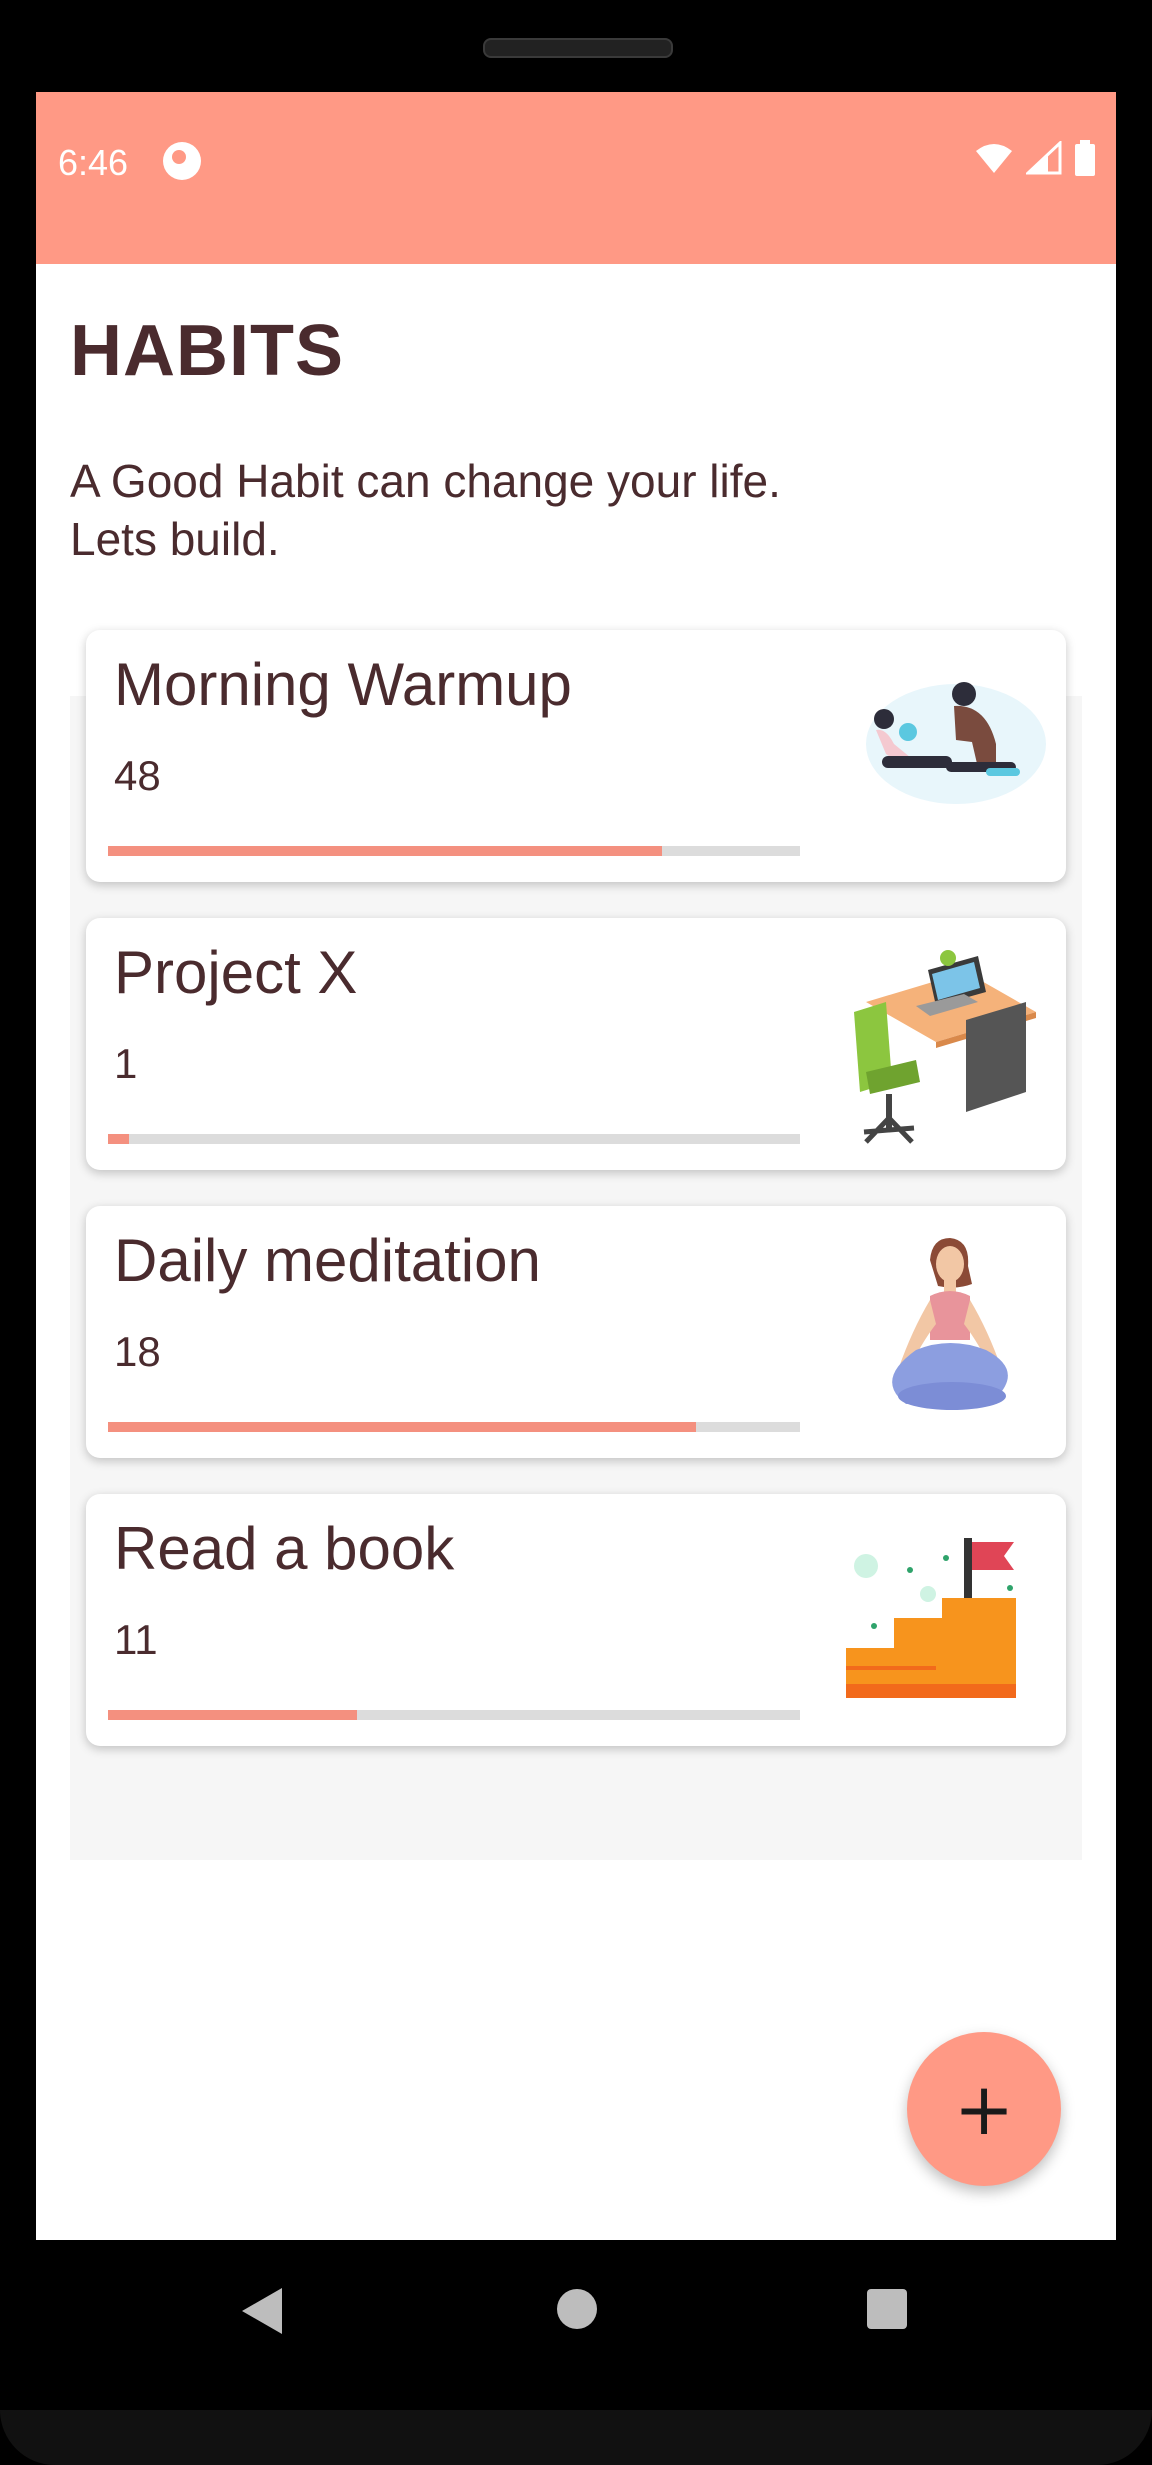  What do you see at coordinates (1085, 158) in the screenshot?
I see `battery-icon` at bounding box center [1085, 158].